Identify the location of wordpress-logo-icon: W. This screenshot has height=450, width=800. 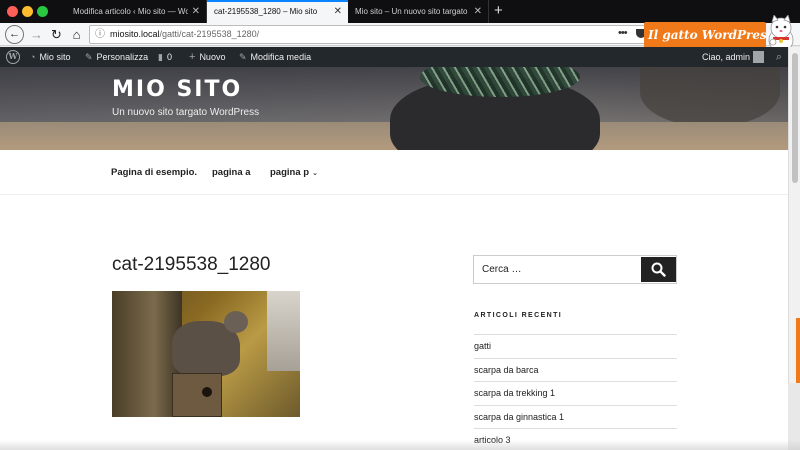
(13, 57).